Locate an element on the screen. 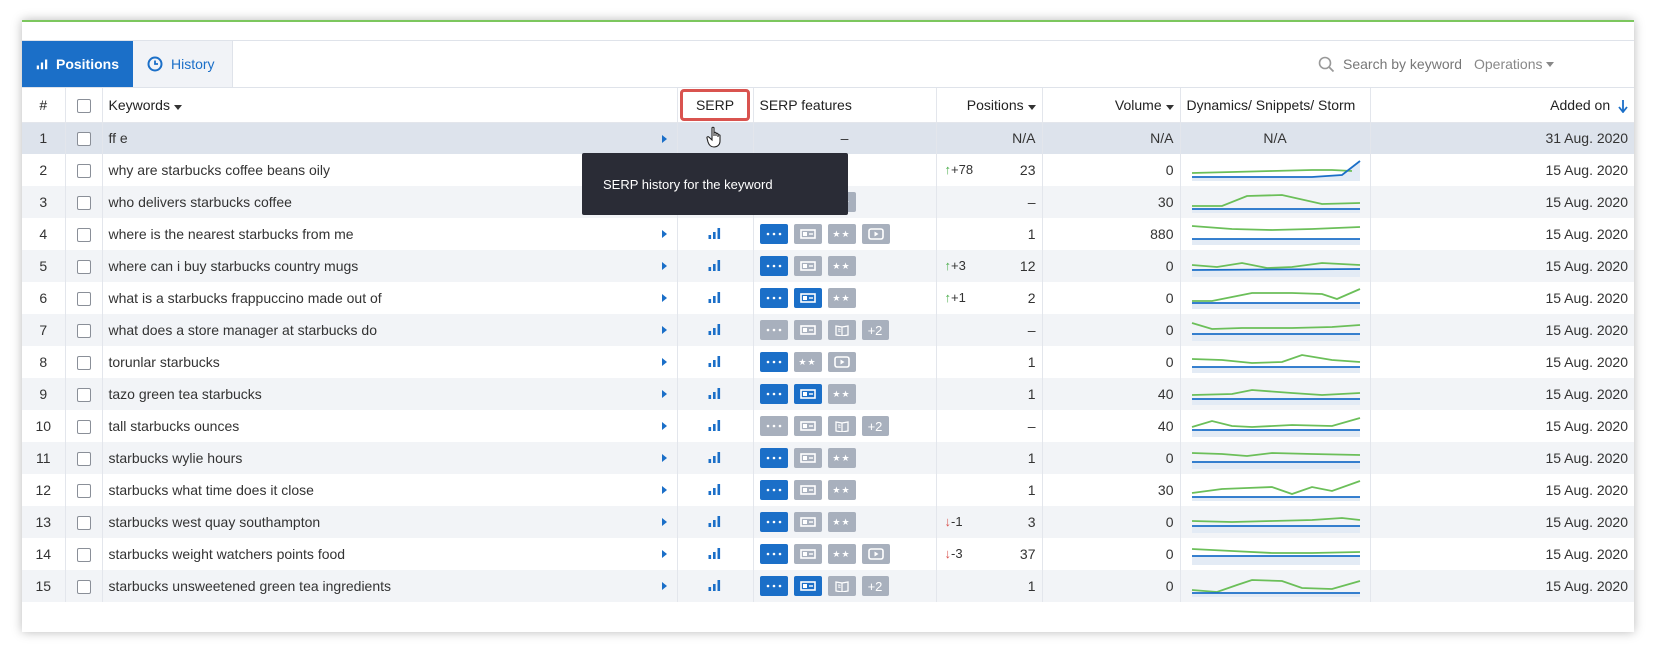 This screenshot has width=1654, height=651. tab-positions: Positions is located at coordinates (77, 64).